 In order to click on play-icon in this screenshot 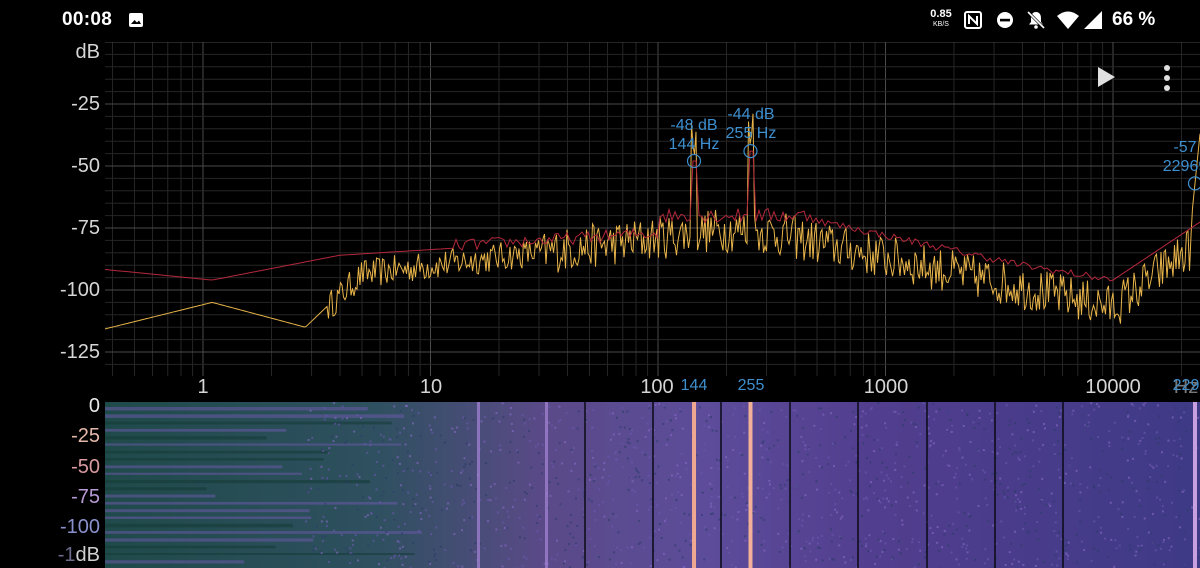, I will do `click(1106, 77)`.